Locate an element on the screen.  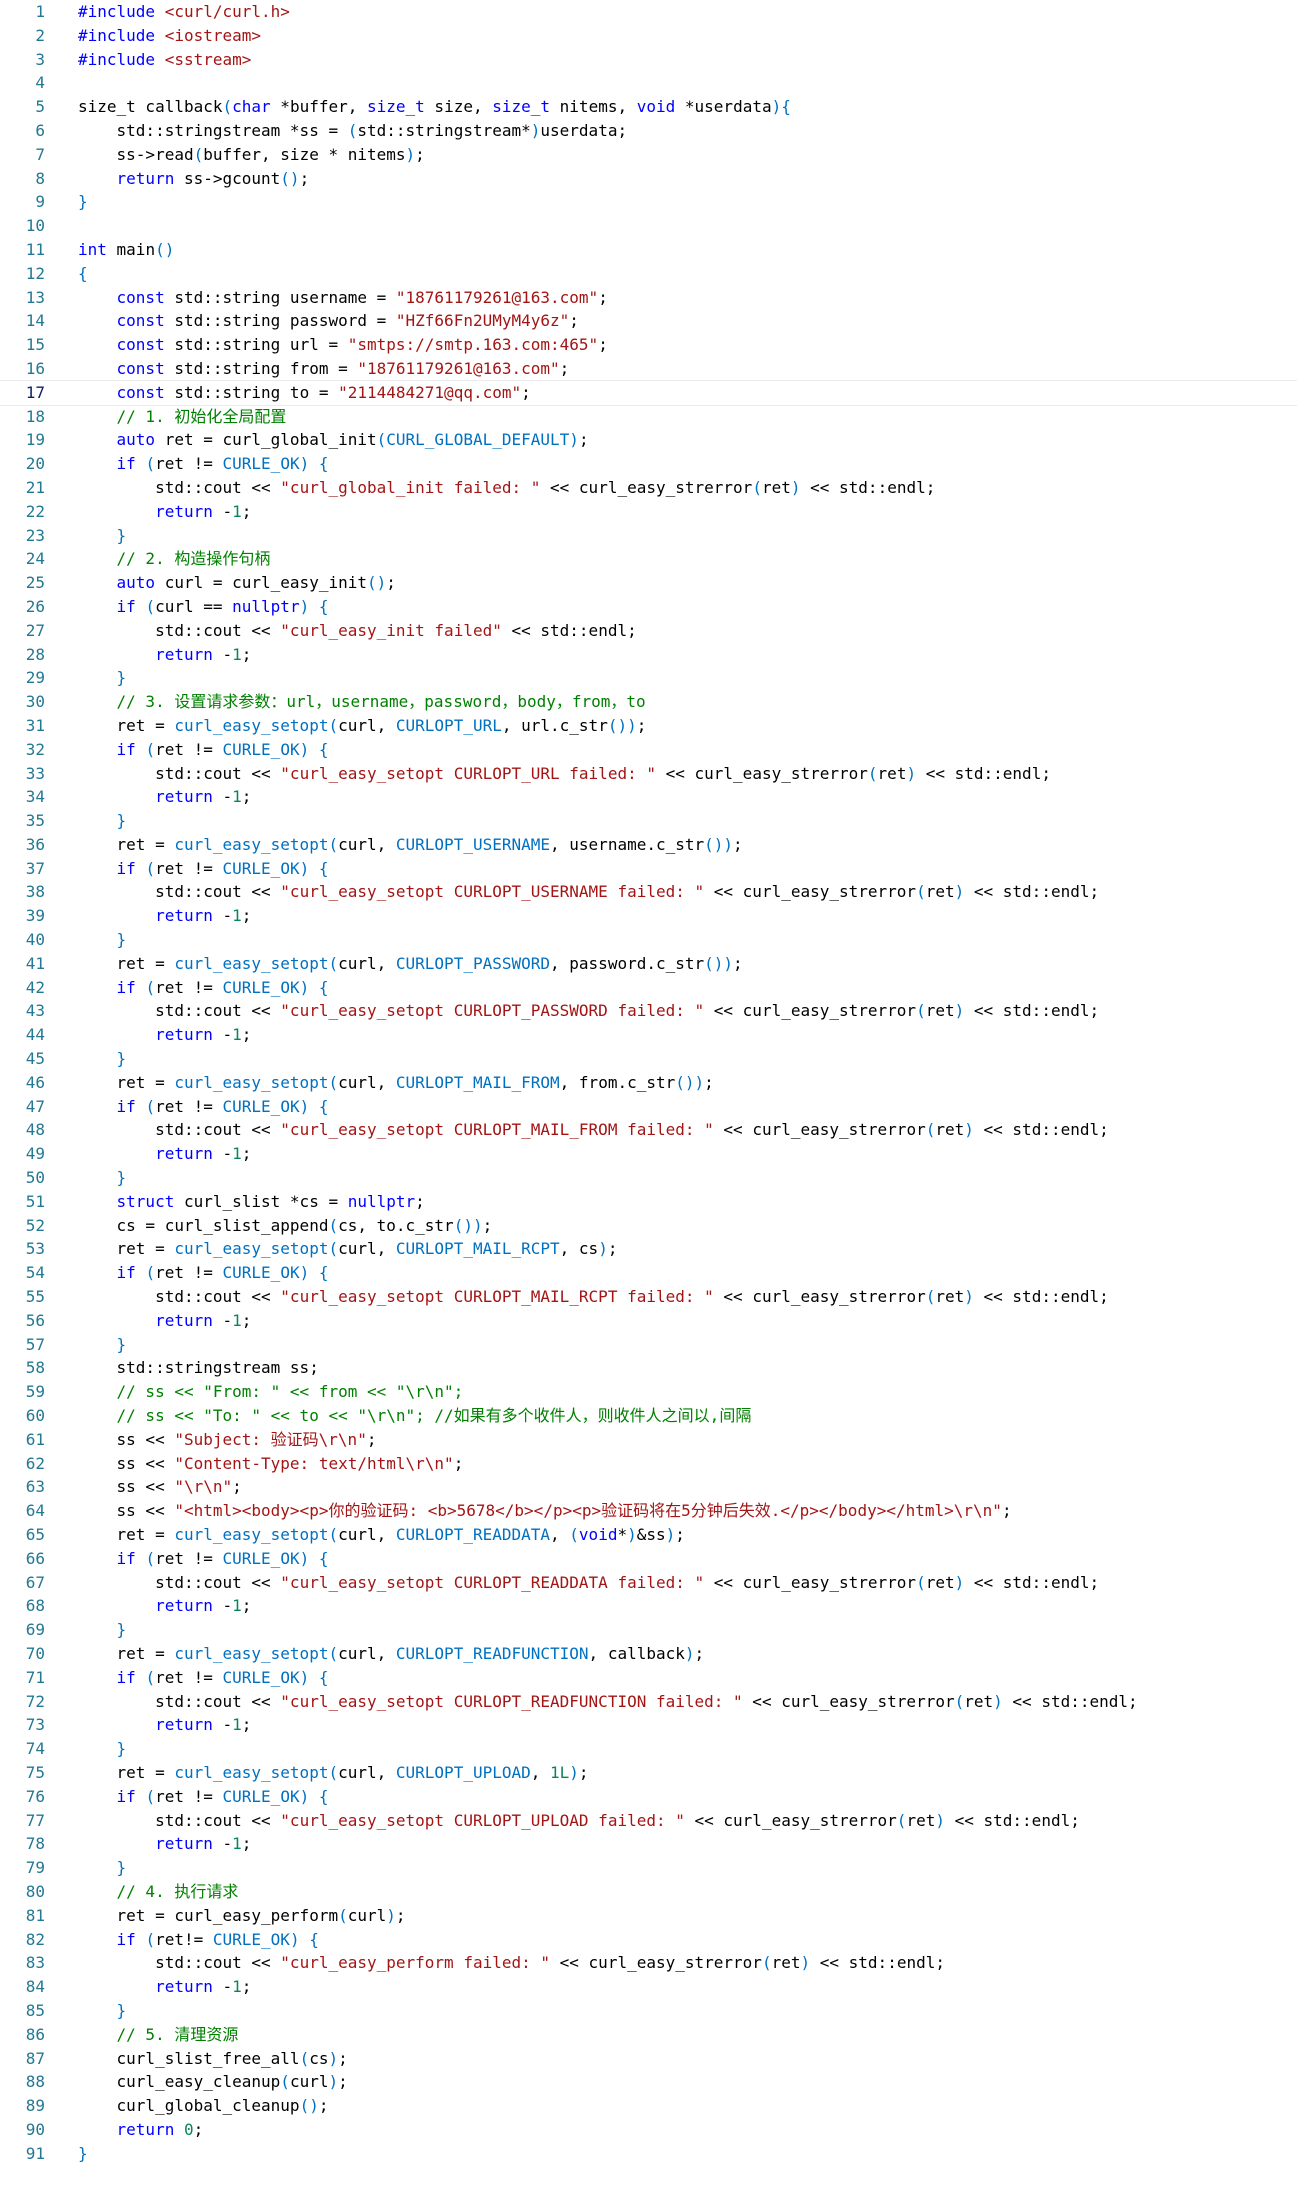
code-line: 32 if (ret != CURLE_OK) { is located at coordinates (648, 750).